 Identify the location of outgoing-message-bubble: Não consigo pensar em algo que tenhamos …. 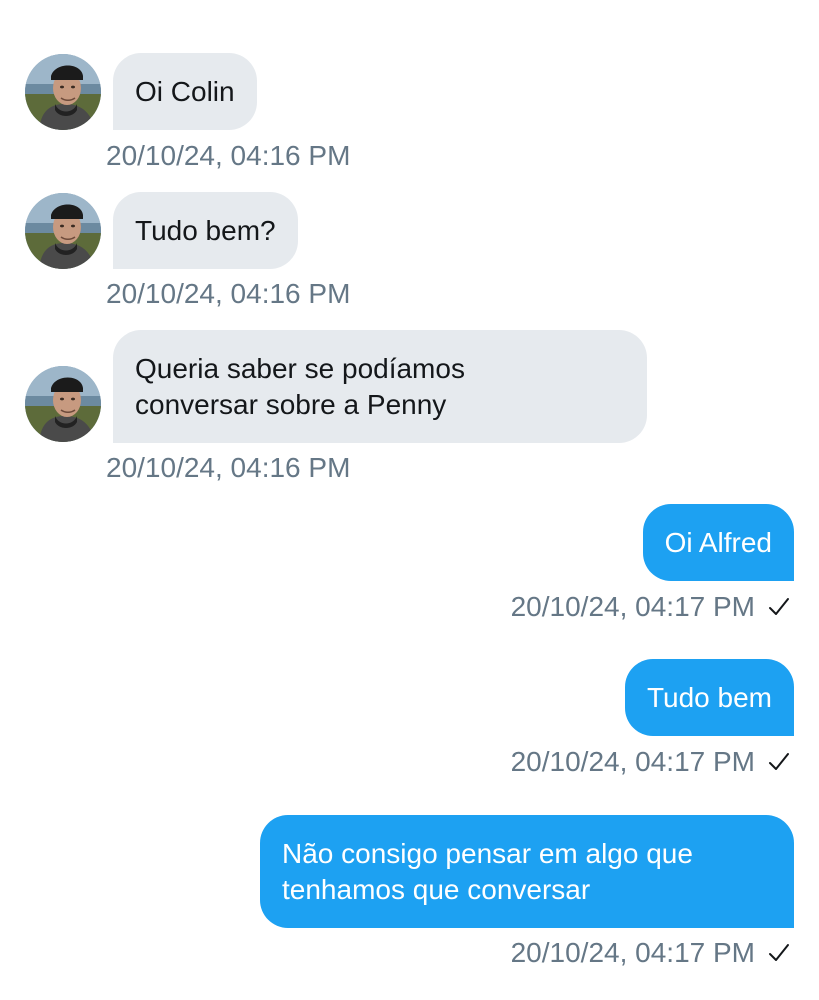
(527, 871).